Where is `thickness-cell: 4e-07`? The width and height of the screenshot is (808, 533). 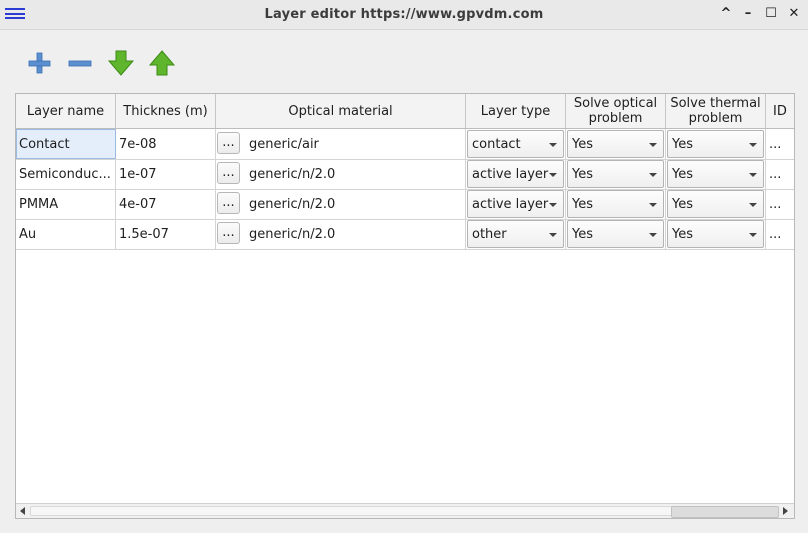
thickness-cell: 4e-07 is located at coordinates (166, 204).